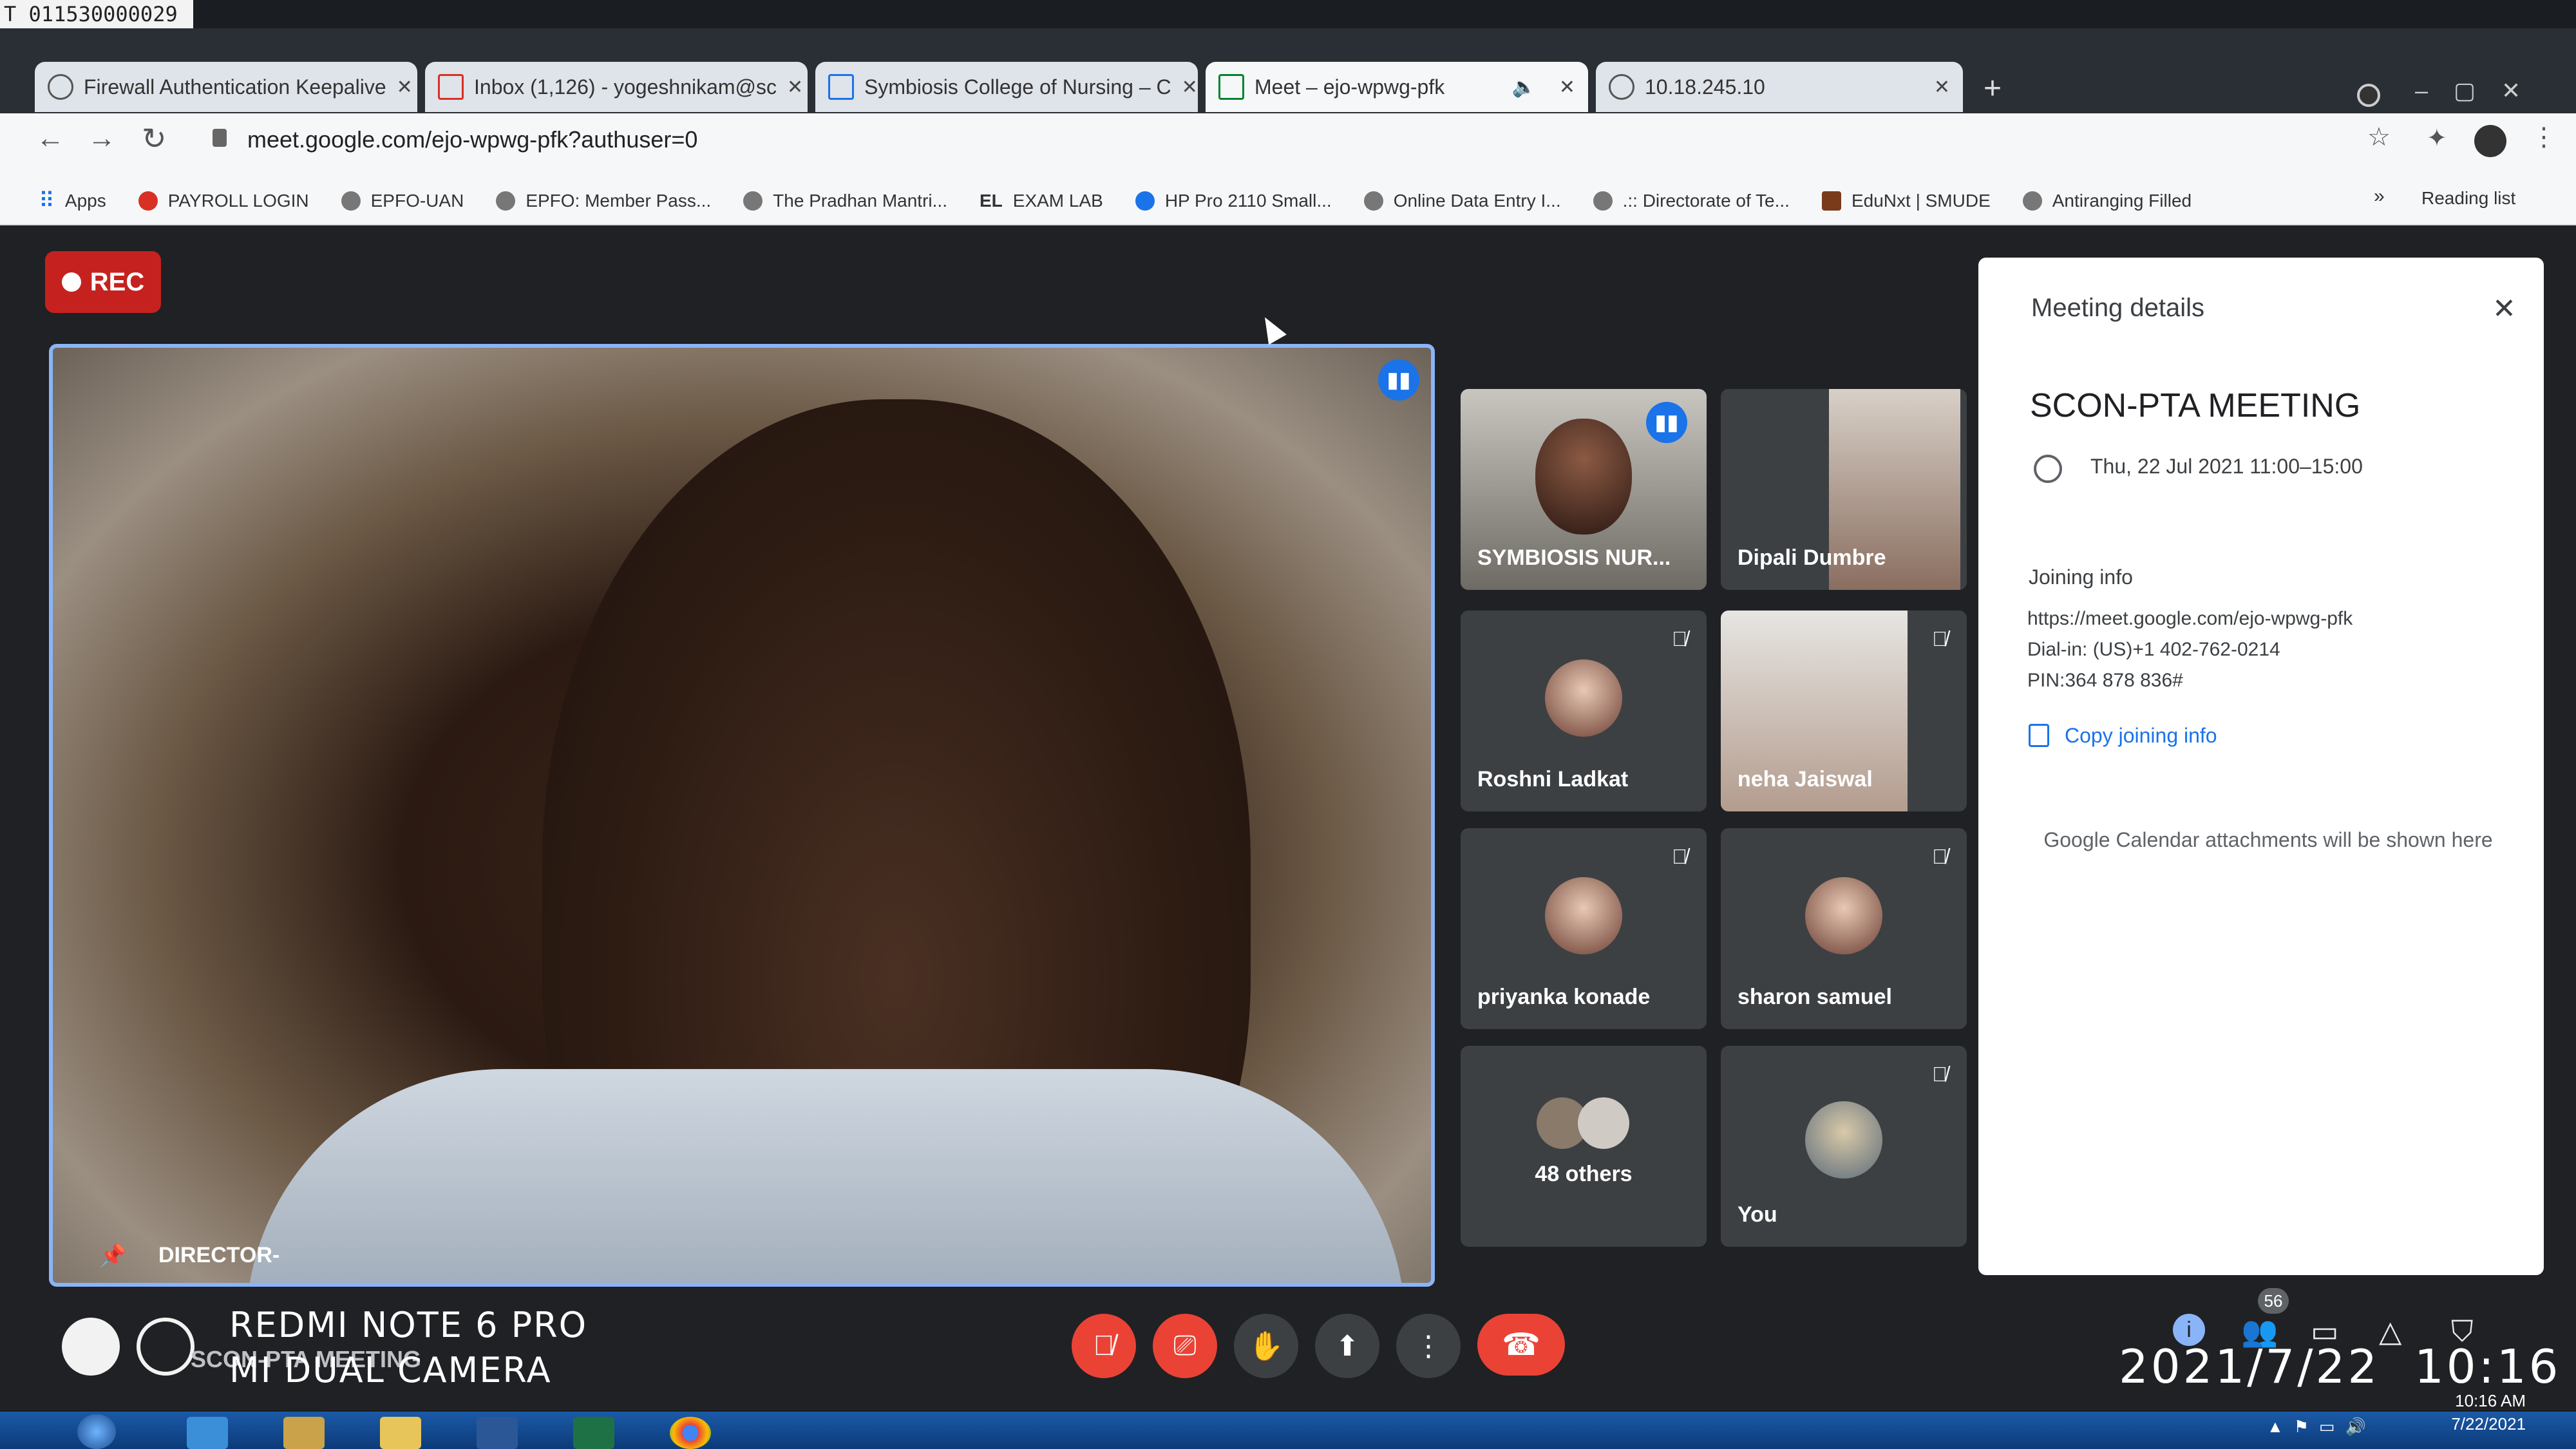 The image size is (2576, 1449). Describe the element at coordinates (617, 87) in the screenshot. I see `tab-inbox: Inbox (1,126) - yogeshnikam@sc ✕` at that location.